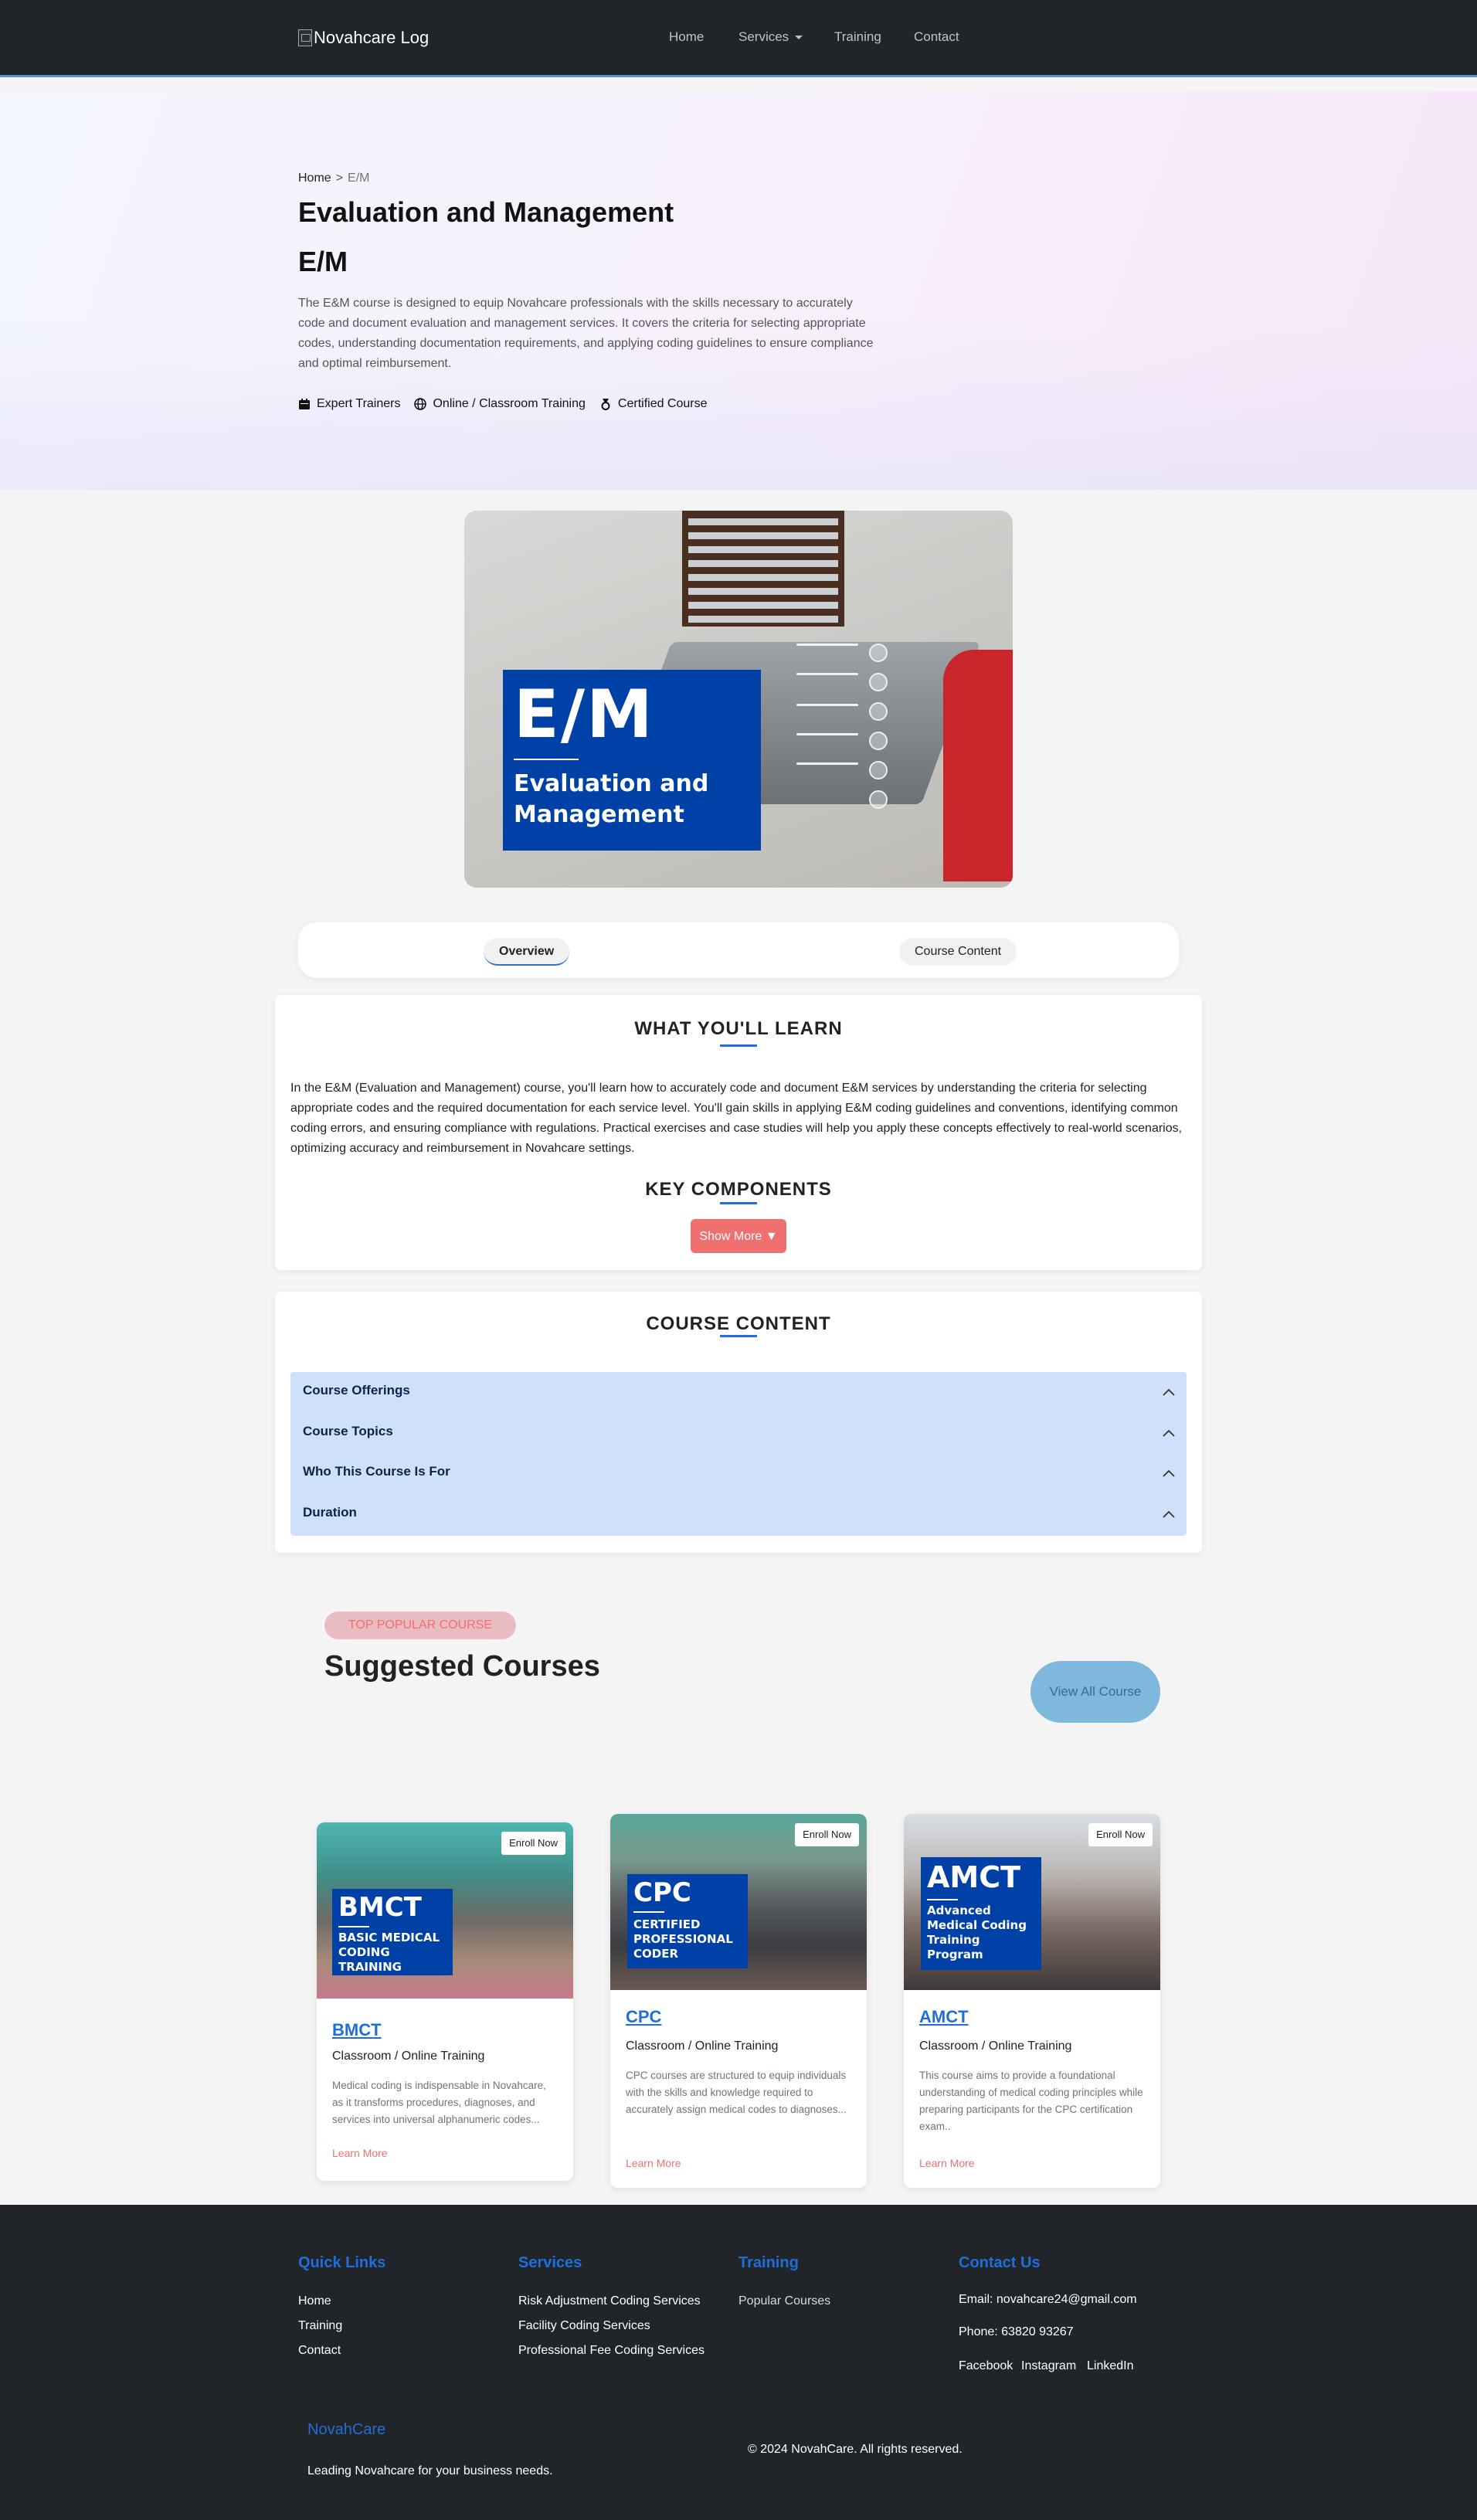 The height and width of the screenshot is (2520, 1477). Describe the element at coordinates (359, 403) in the screenshot. I see `feature-label: Expert Trainers` at that location.